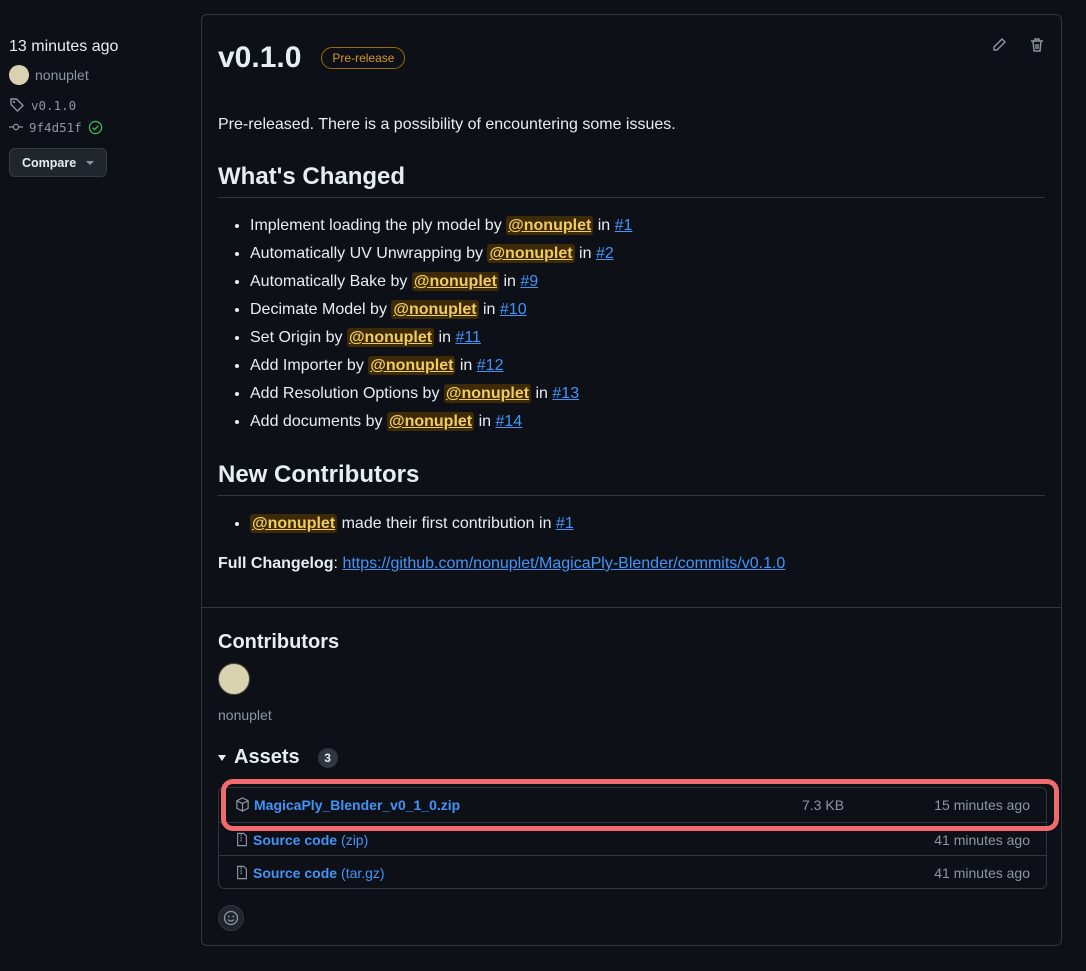  What do you see at coordinates (446, 523) in the screenshot?
I see `contribution-text: made their first contribution in` at bounding box center [446, 523].